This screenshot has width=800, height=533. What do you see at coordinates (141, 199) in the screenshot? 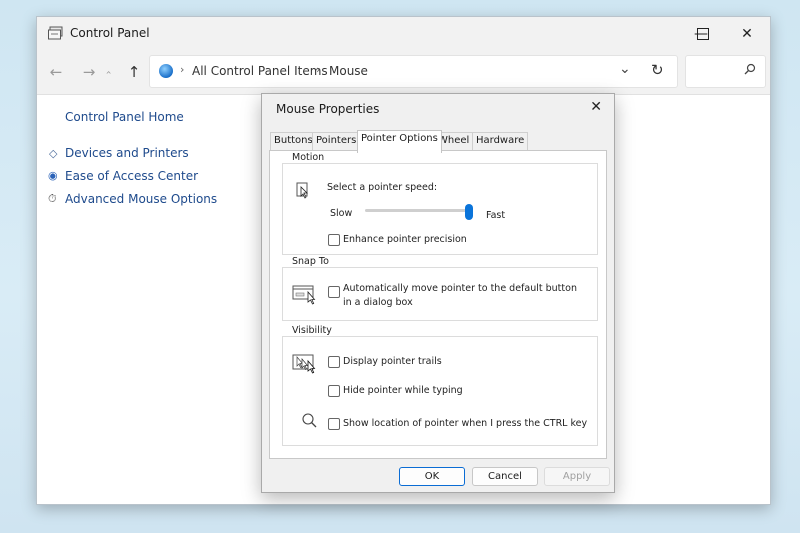
I see `sidebar-advanced-mouse-options: Advanced Mouse Options` at bounding box center [141, 199].